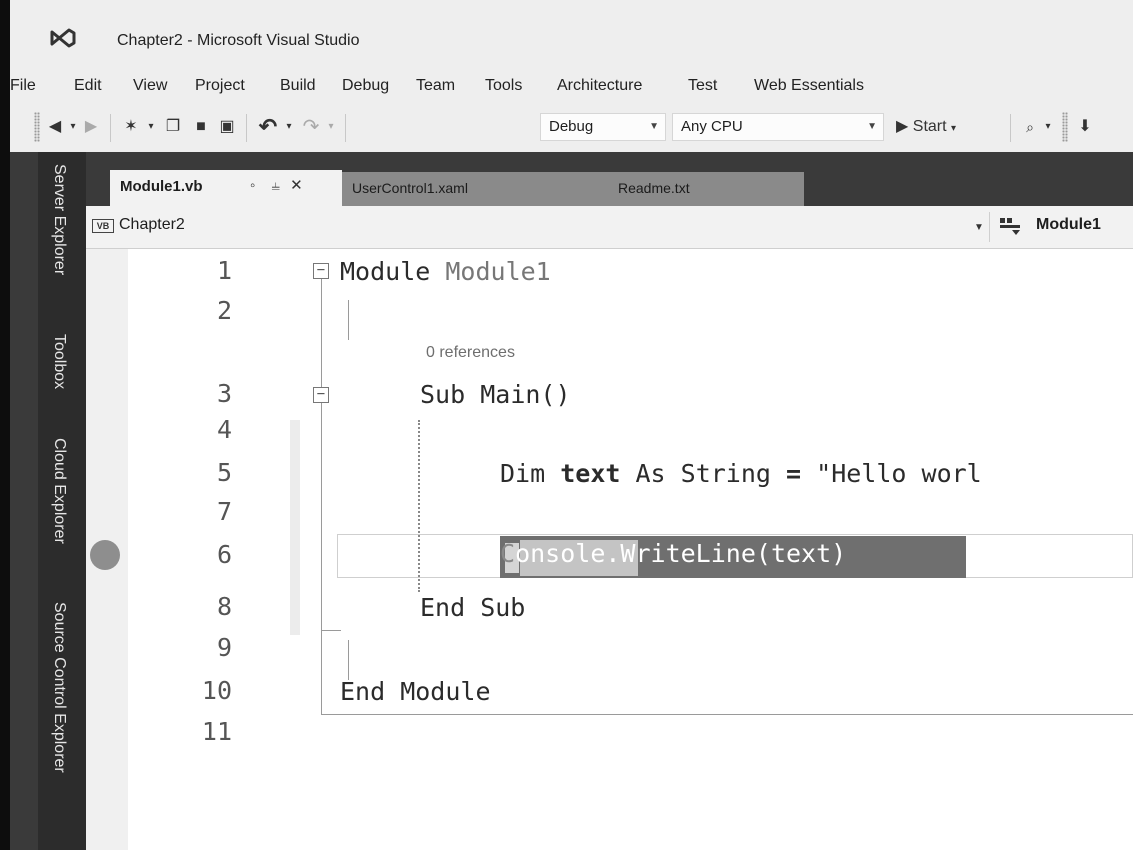 Image resolution: width=1133 pixels, height=850 pixels. Describe the element at coordinates (472, 607) in the screenshot. I see `code-line-8: End Sub` at that location.